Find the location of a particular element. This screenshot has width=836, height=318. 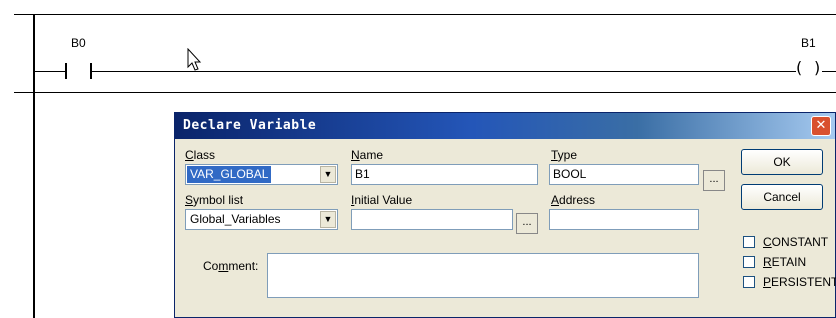

symbol-list-select: Global_Variables ▼ is located at coordinates (261, 219).